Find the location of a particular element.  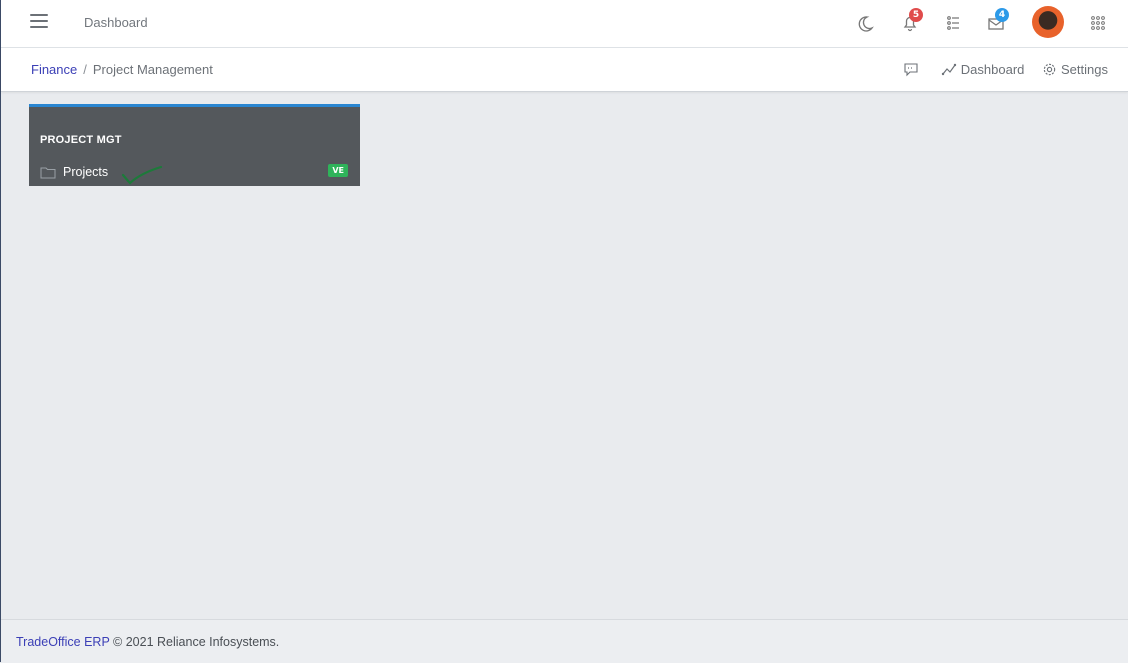

settings-button: Settings is located at coordinates (1075, 69).